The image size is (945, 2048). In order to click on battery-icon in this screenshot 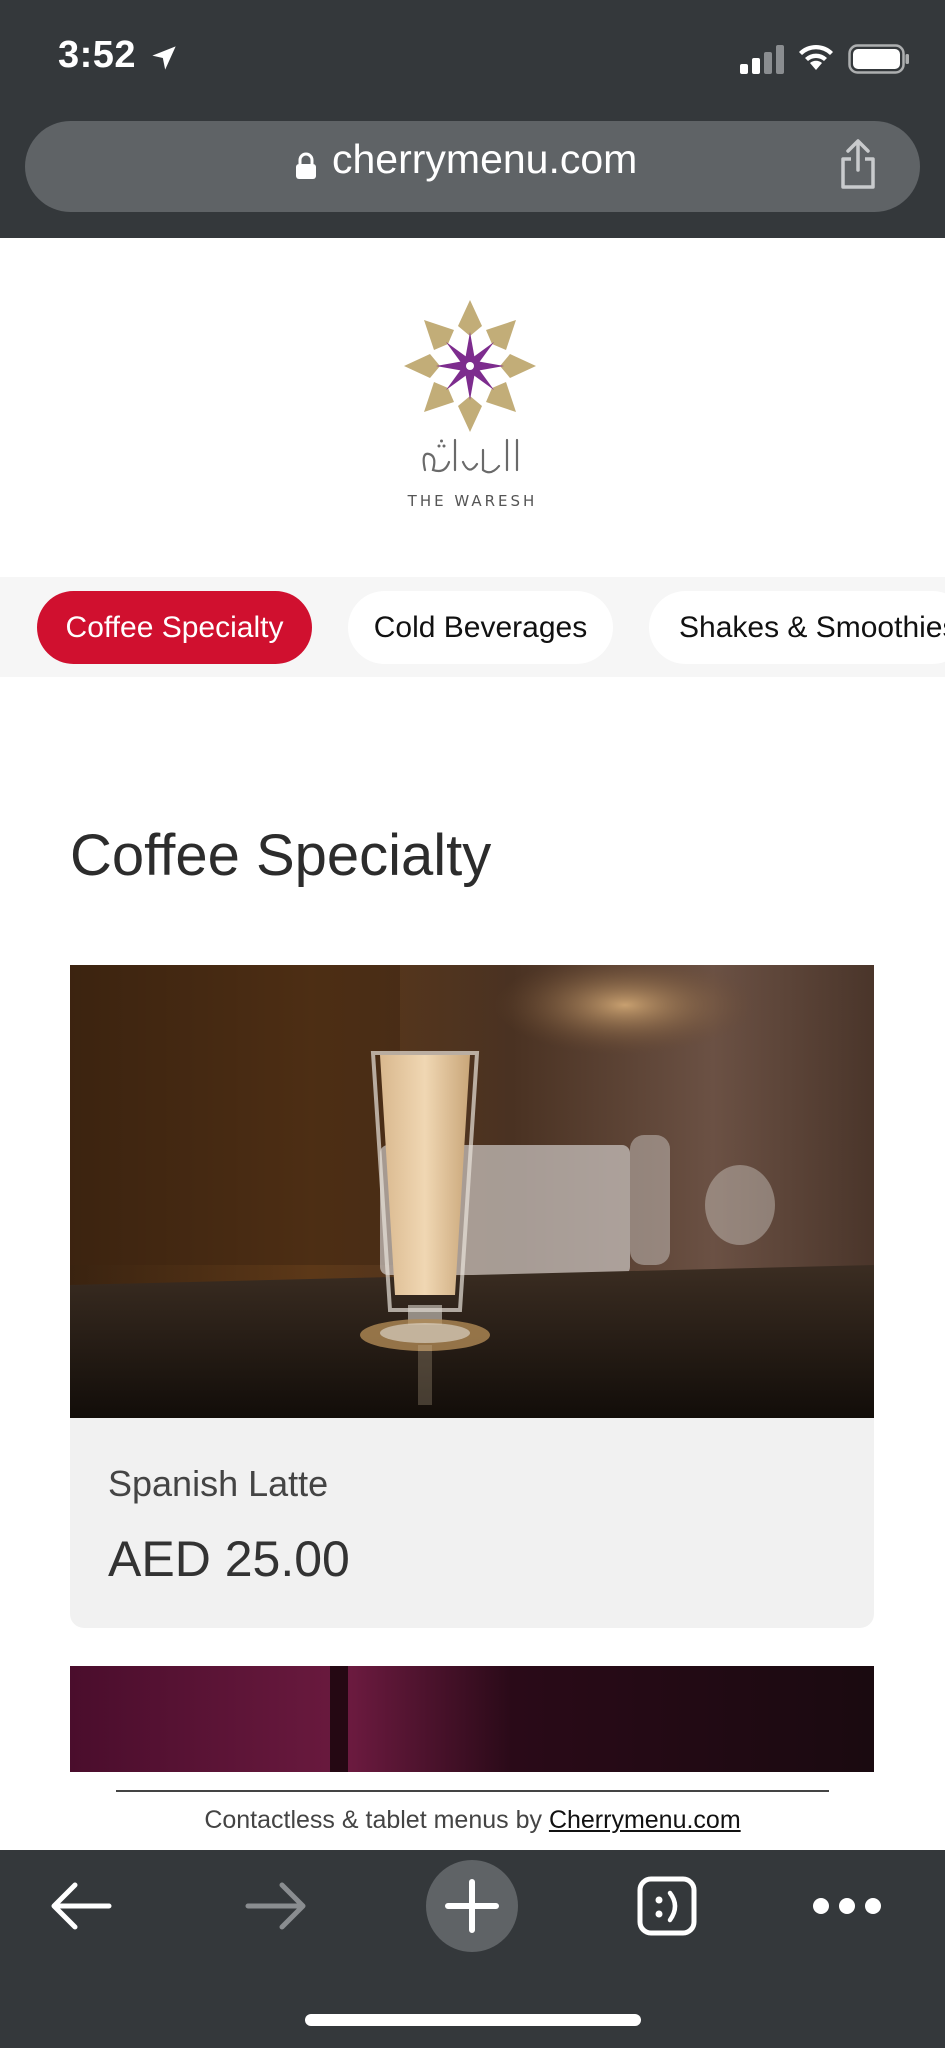, I will do `click(878, 59)`.